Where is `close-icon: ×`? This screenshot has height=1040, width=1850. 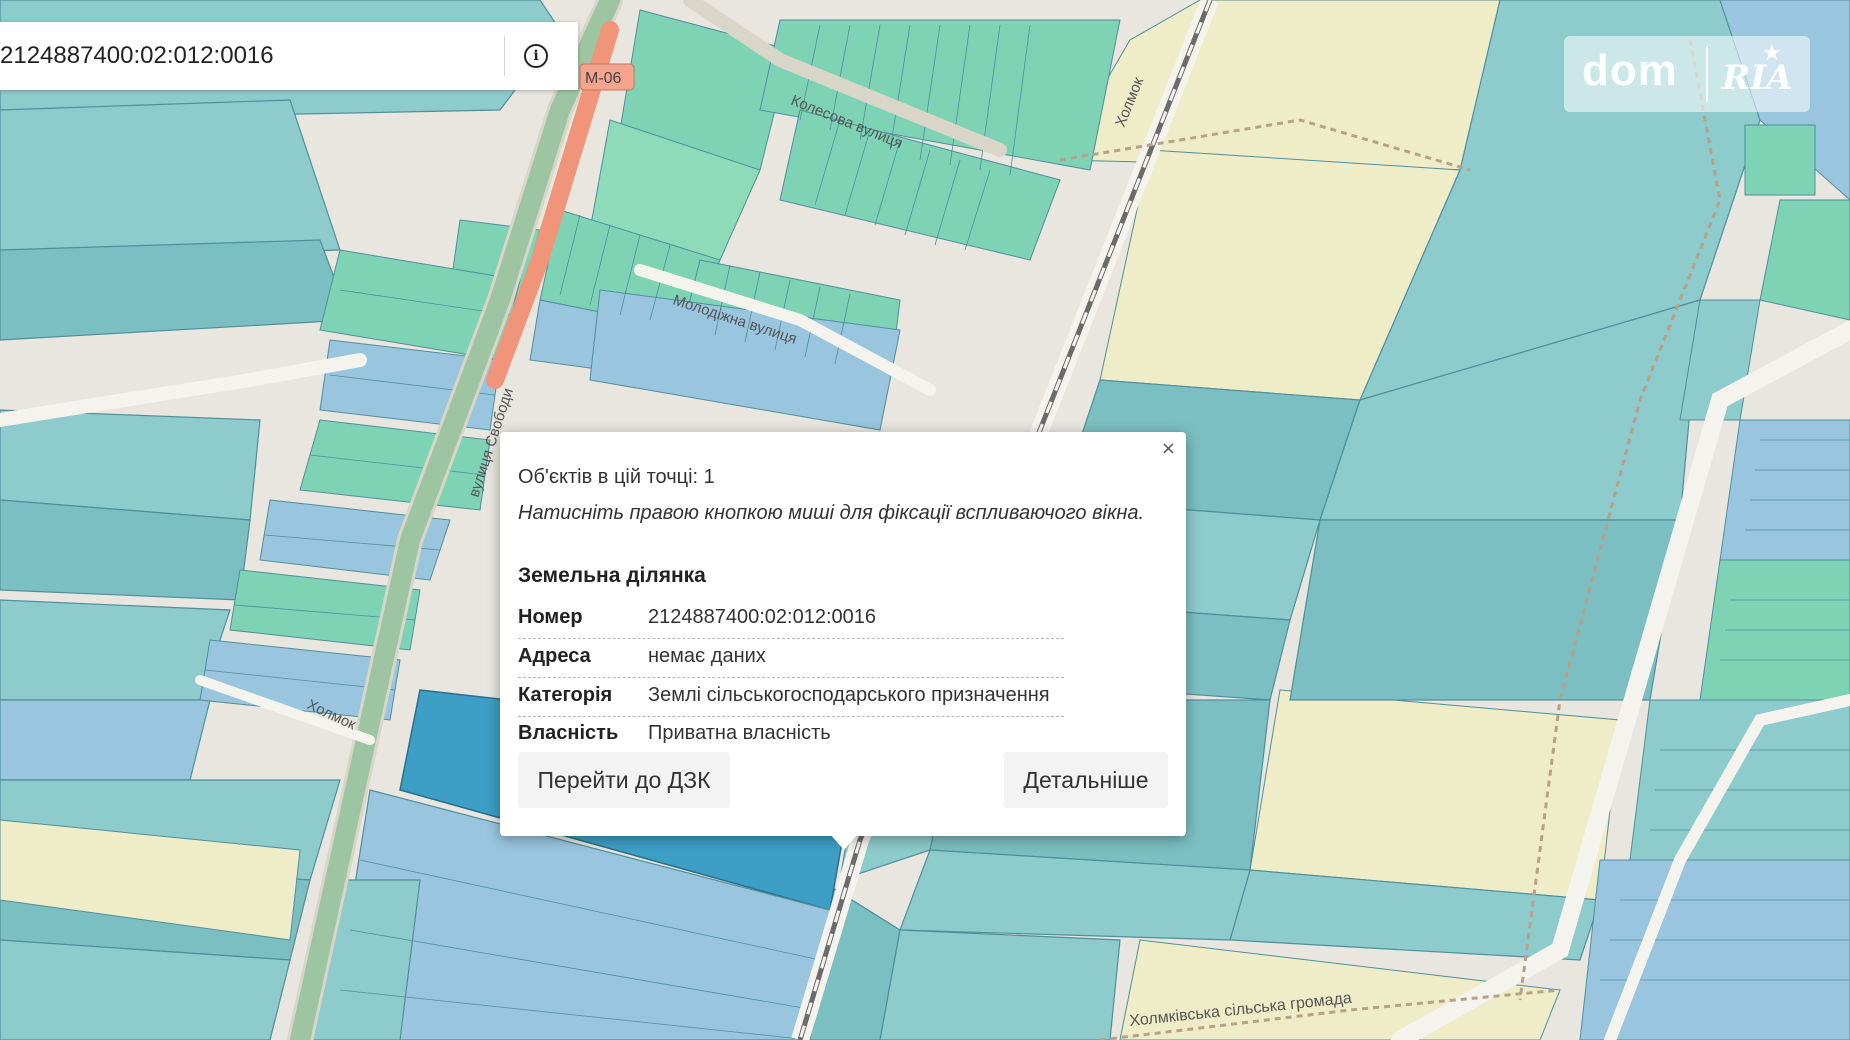 close-icon: × is located at coordinates (1168, 449).